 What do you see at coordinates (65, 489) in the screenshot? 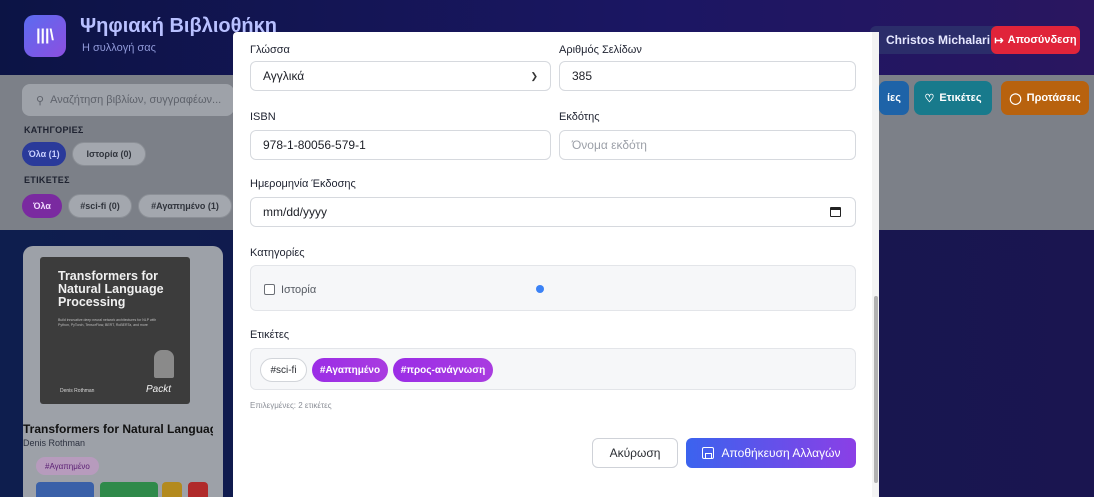
I see `view-button` at bounding box center [65, 489].